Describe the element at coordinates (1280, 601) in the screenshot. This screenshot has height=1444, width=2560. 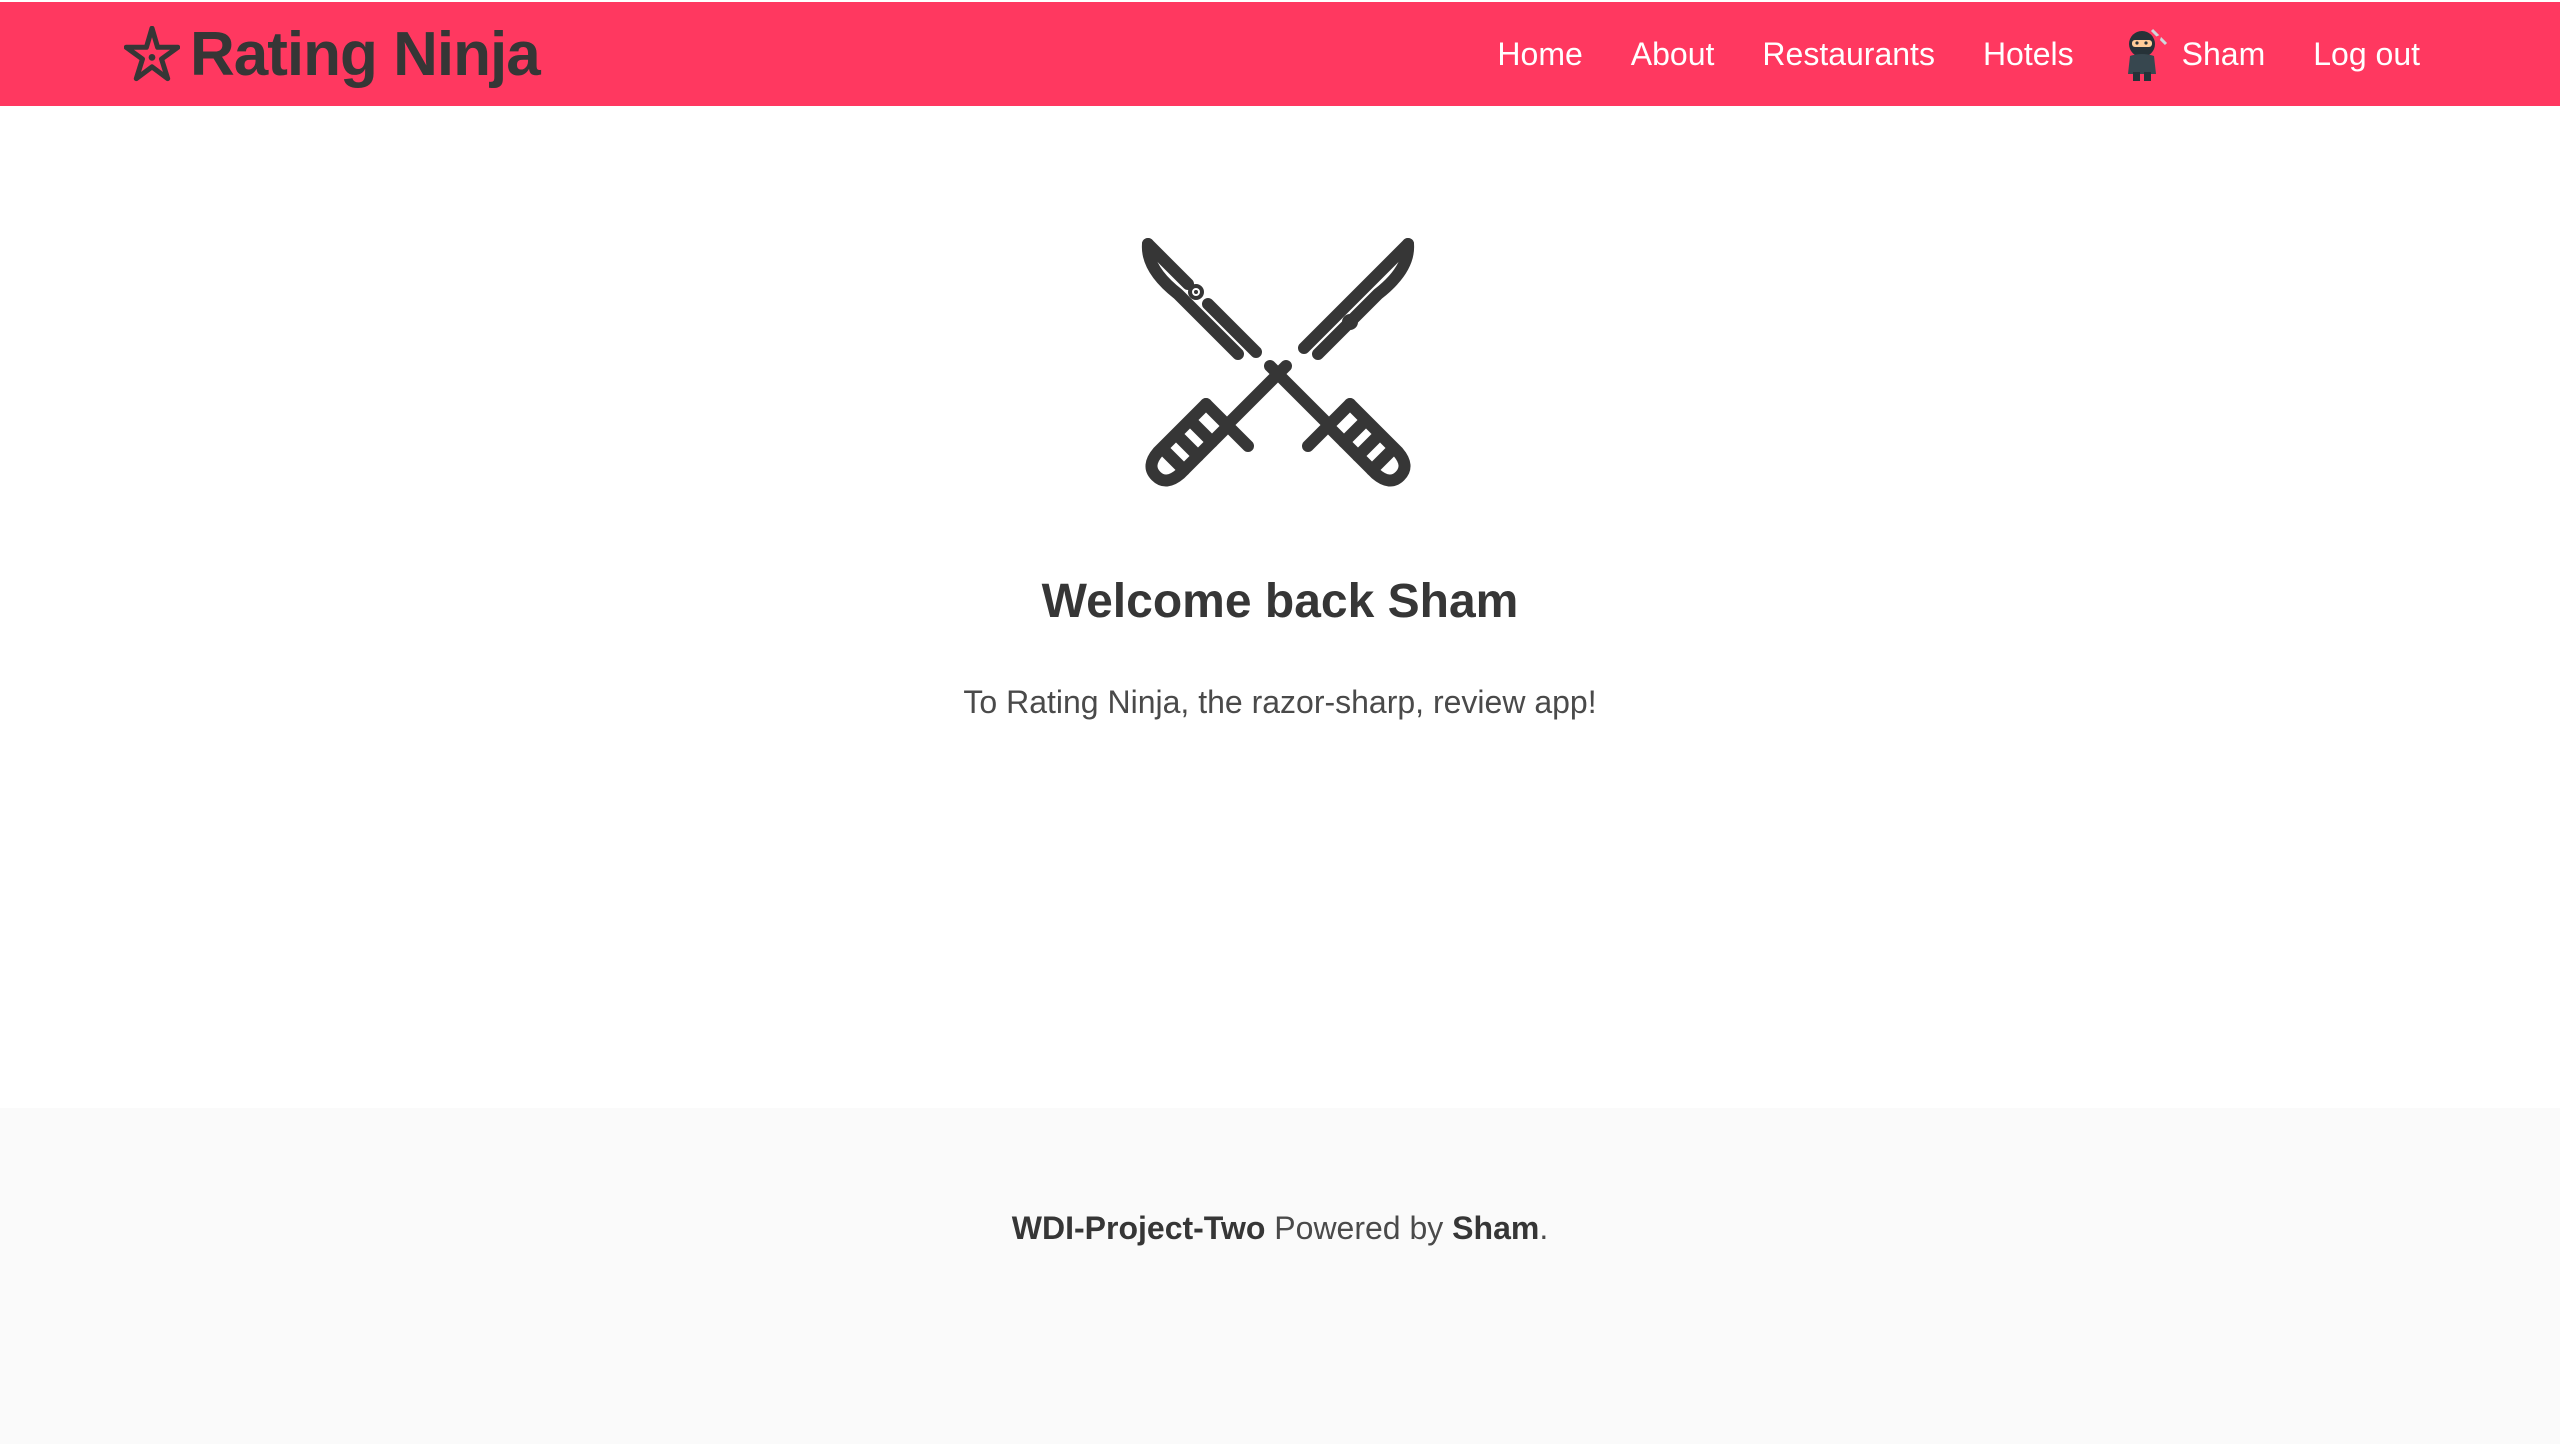
I see `welcome-title: Welcome back Sham` at that location.